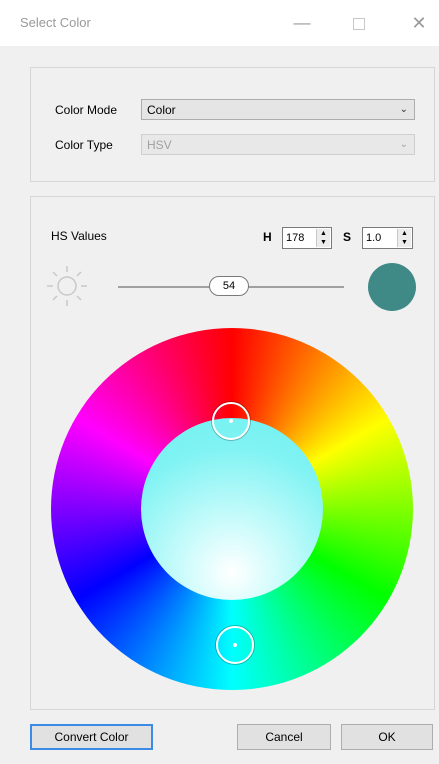 The image size is (439, 764). I want to click on selected-color-circle, so click(232, 509).